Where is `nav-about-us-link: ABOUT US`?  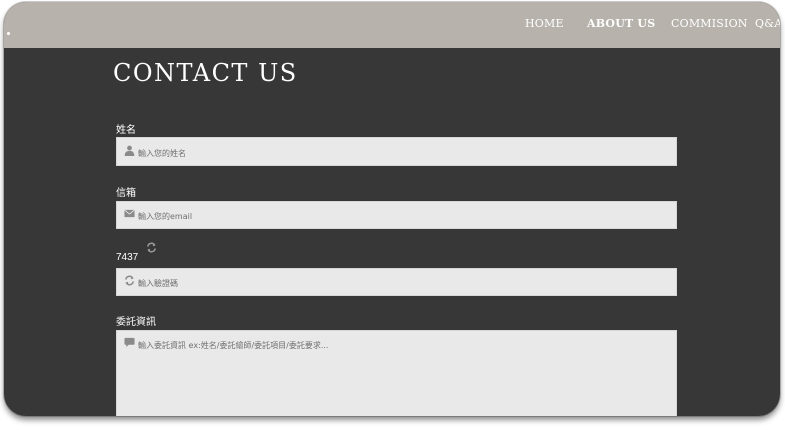
nav-about-us-link: ABOUT US is located at coordinates (621, 23).